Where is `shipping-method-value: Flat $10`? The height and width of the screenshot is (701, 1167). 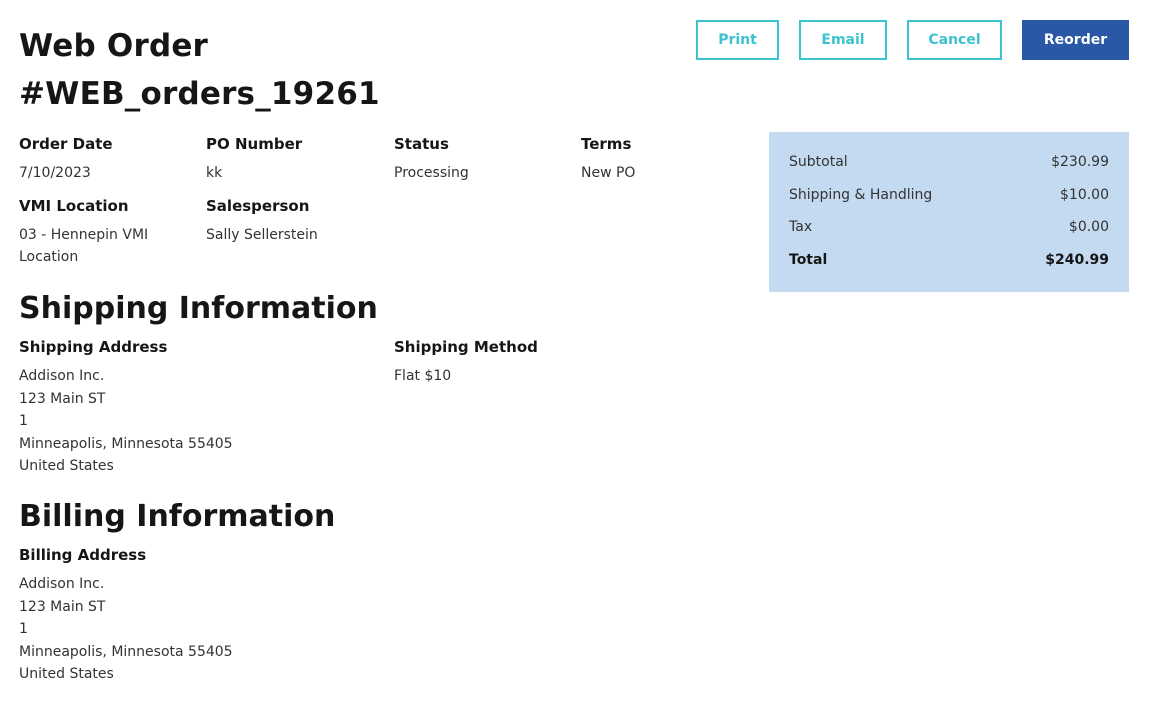
shipping-method-value: Flat $10 is located at coordinates (423, 376).